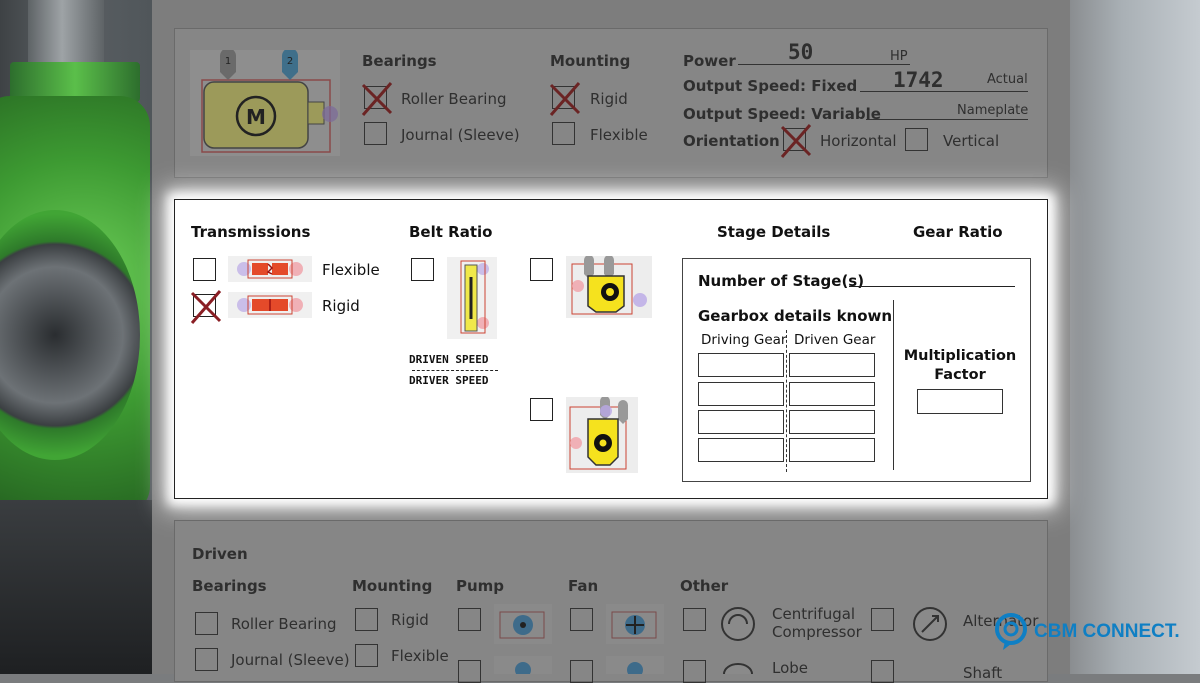 This screenshot has height=683, width=1200. I want to click on pump-background-image, so click(76, 337).